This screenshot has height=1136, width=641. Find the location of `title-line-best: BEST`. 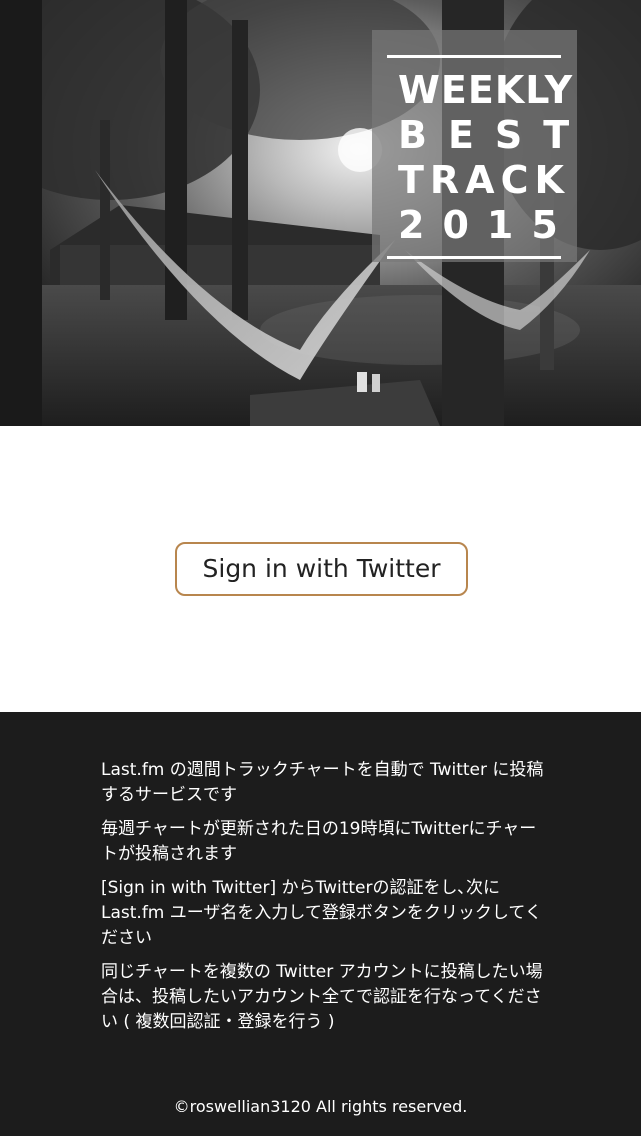

title-line-best: BEST is located at coordinates (494, 135).